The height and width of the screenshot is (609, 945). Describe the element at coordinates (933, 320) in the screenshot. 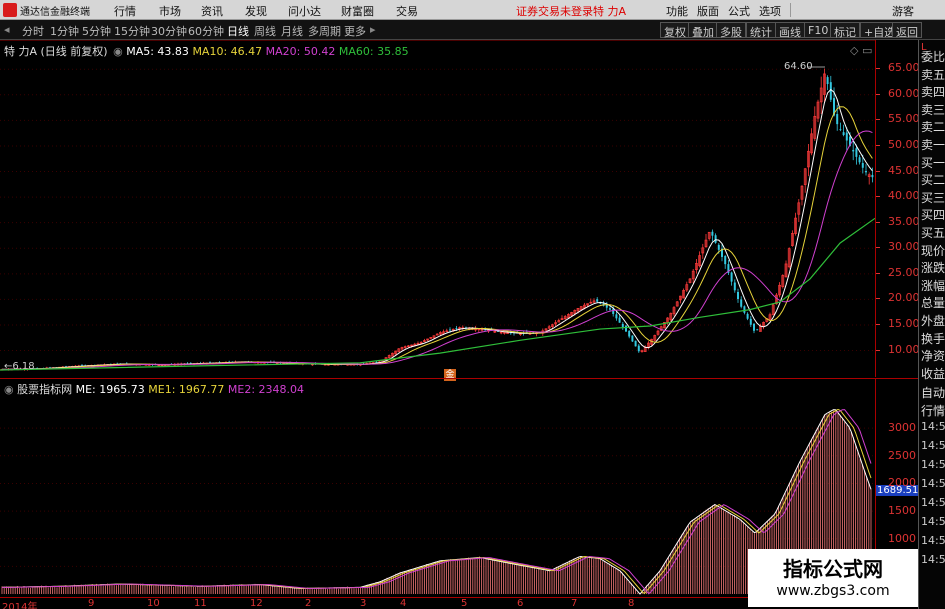

I see `side-panel-item: 外盘` at that location.